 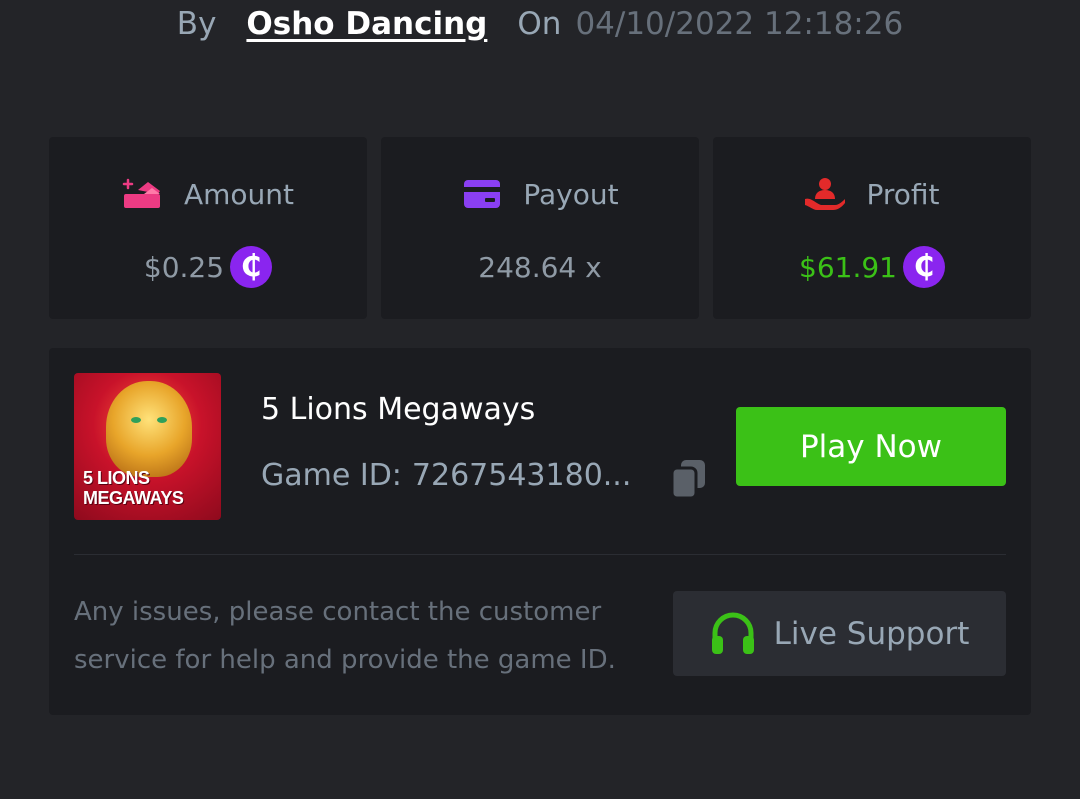 I want to click on payout-header: Payout, so click(x=540, y=194).